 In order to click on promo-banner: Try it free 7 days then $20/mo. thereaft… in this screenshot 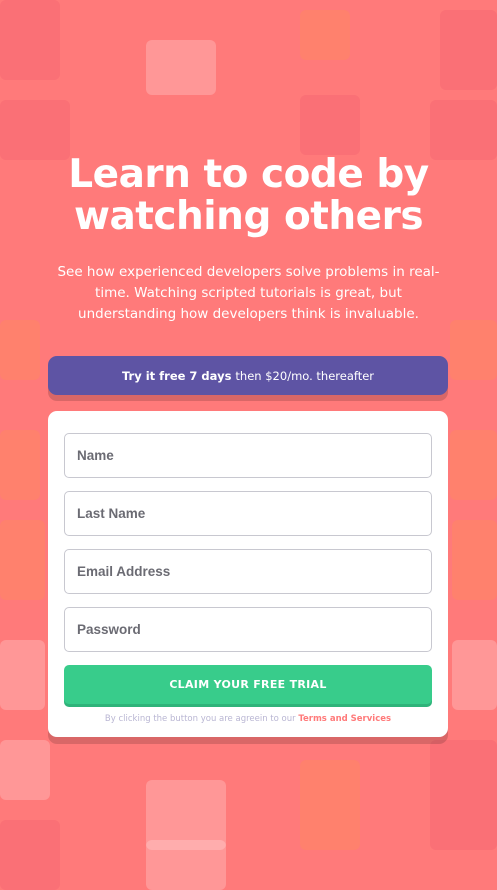, I will do `click(248, 375)`.